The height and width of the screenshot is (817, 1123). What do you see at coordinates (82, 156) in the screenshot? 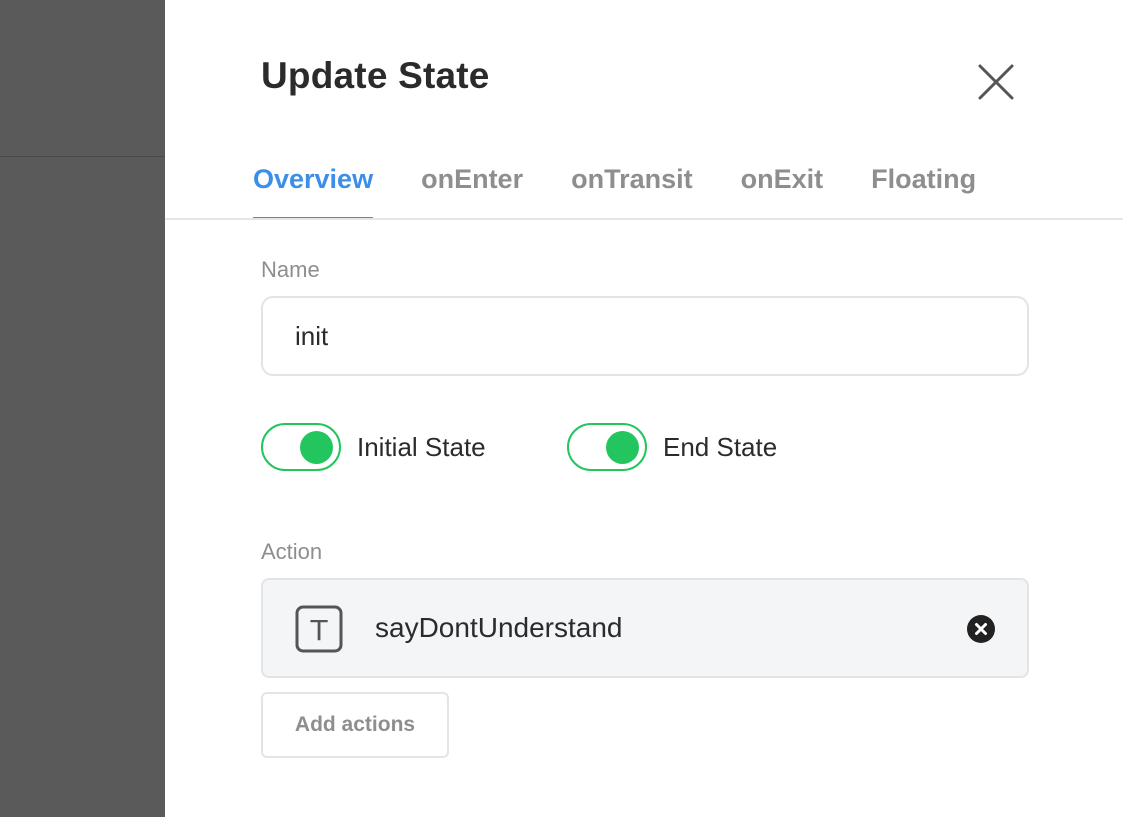
I see `backdrop-divider` at bounding box center [82, 156].